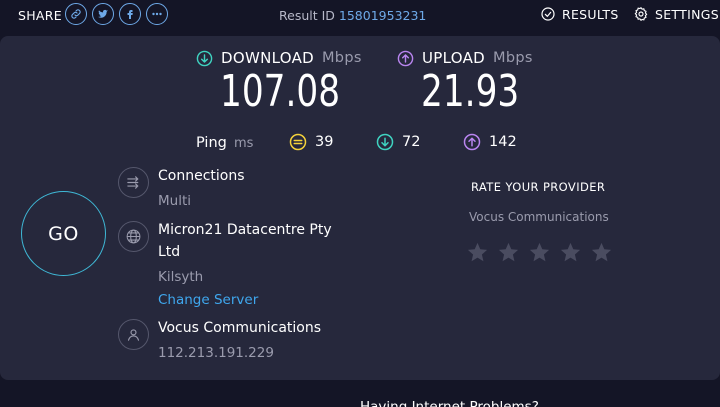  I want to click on download-unit: Mbps, so click(342, 58).